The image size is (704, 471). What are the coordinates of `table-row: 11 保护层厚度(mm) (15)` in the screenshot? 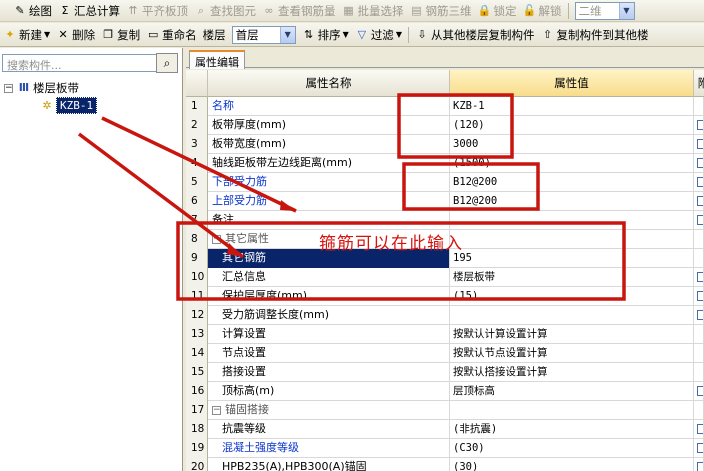 It's located at (445, 296).